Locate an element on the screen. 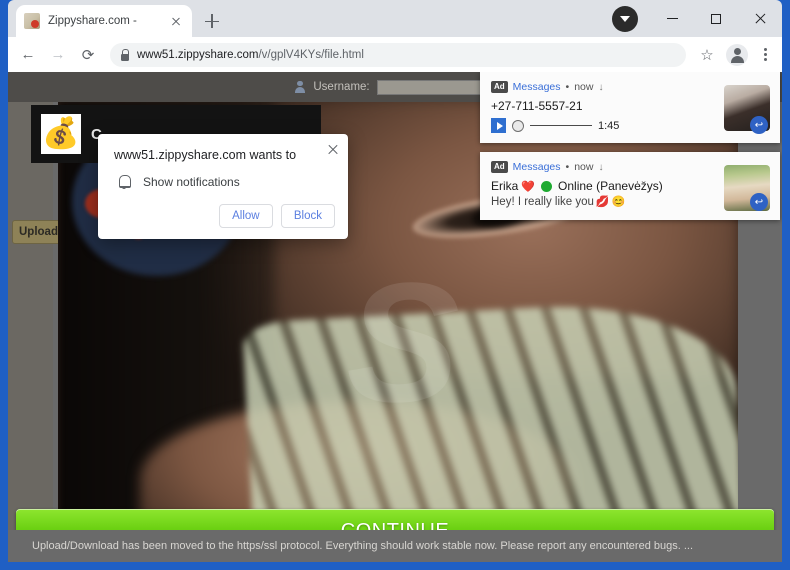 The image size is (790, 570). browser-tab: Zippyshare.com - is located at coordinates (104, 21).